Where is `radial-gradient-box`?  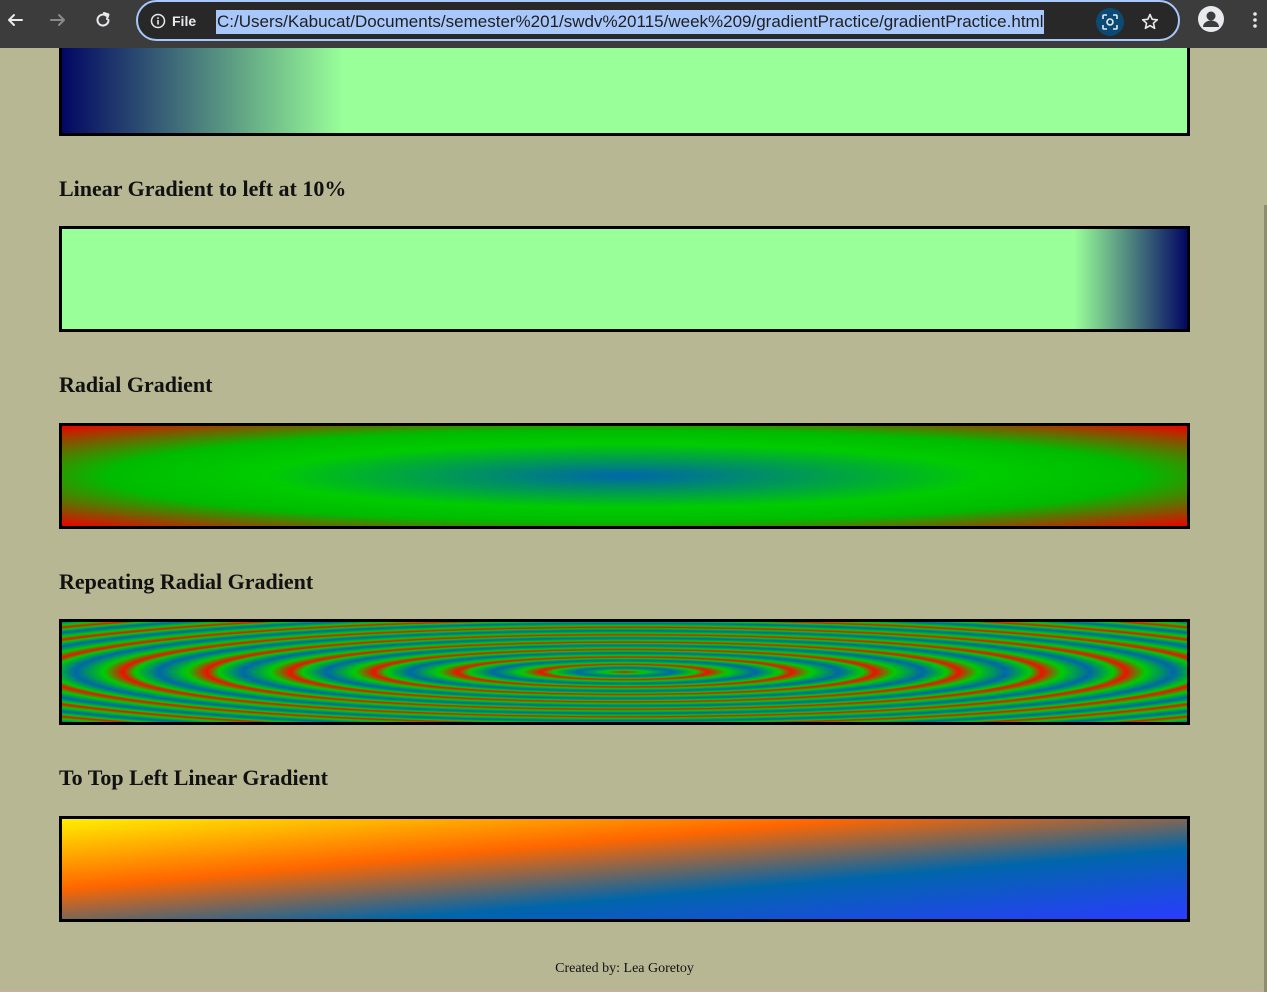
radial-gradient-box is located at coordinates (624, 476).